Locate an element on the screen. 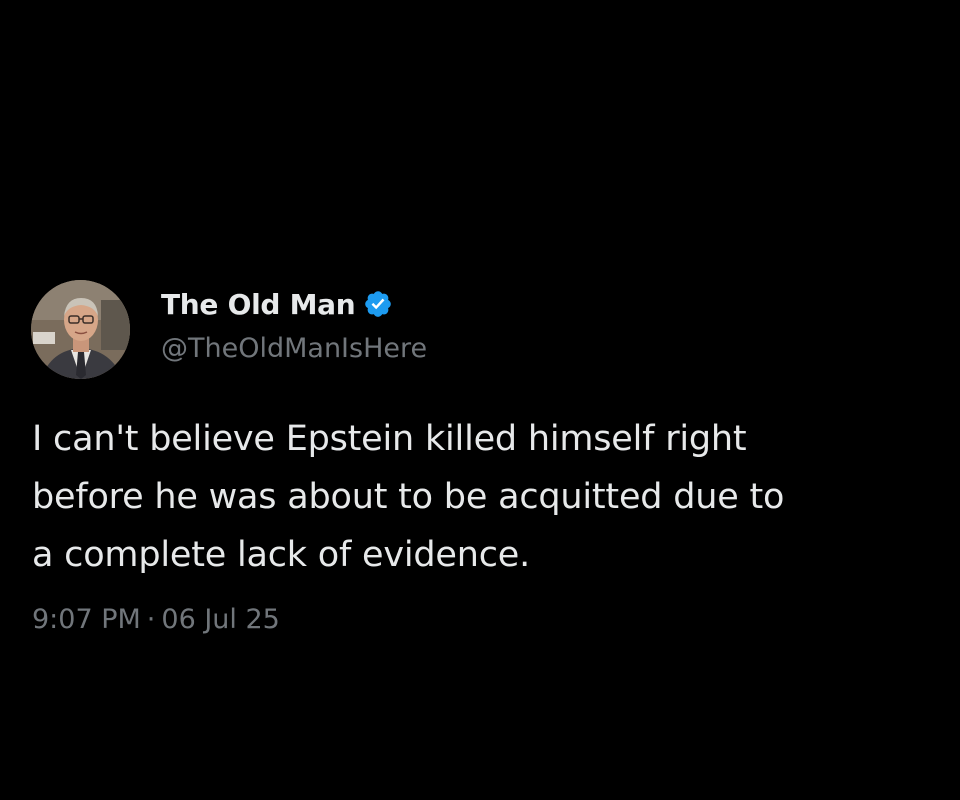 The width and height of the screenshot is (960, 800). avatar is located at coordinates (80, 329).